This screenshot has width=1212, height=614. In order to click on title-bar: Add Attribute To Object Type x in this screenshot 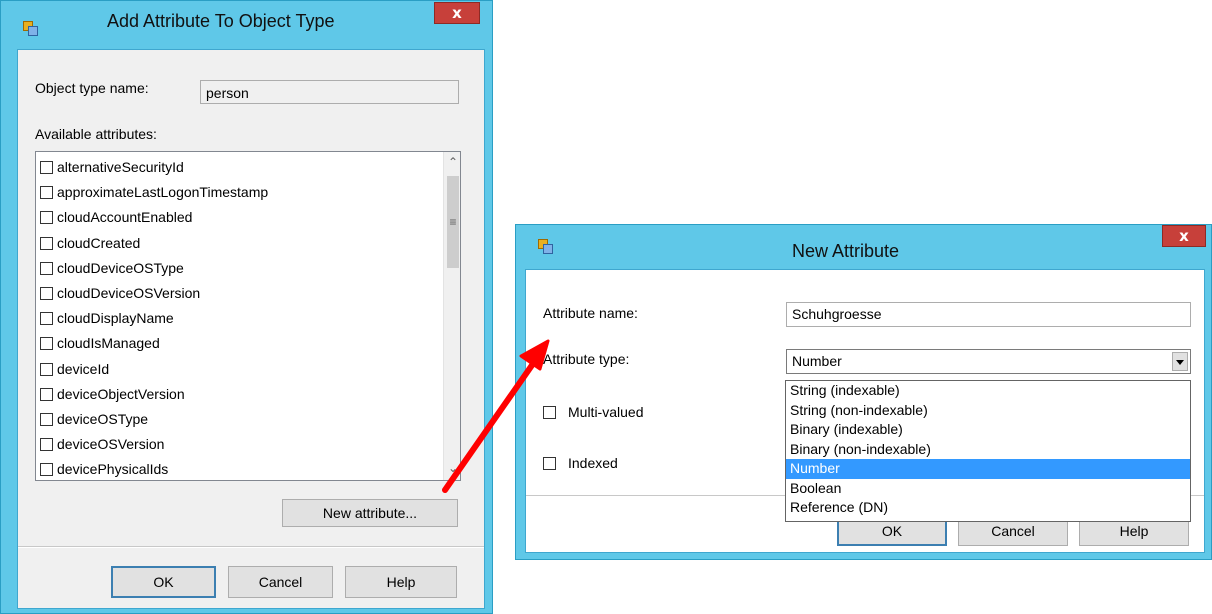, I will do `click(246, 21)`.